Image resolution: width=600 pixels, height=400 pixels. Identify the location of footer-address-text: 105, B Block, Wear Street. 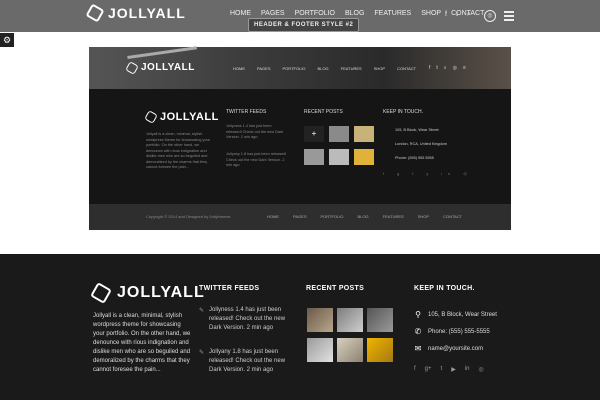
(462, 314).